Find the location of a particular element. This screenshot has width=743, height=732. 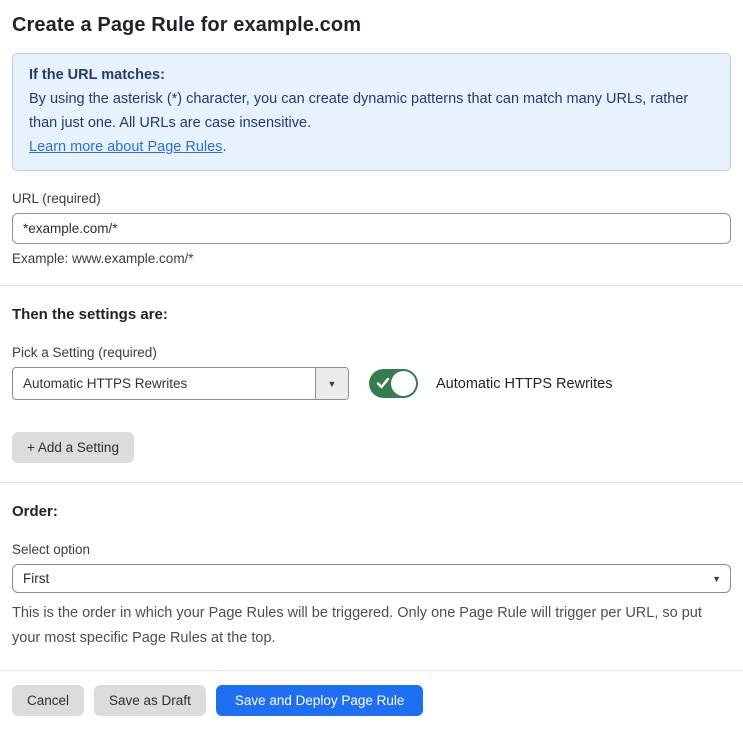

order-section-heading: Order: is located at coordinates (35, 511).